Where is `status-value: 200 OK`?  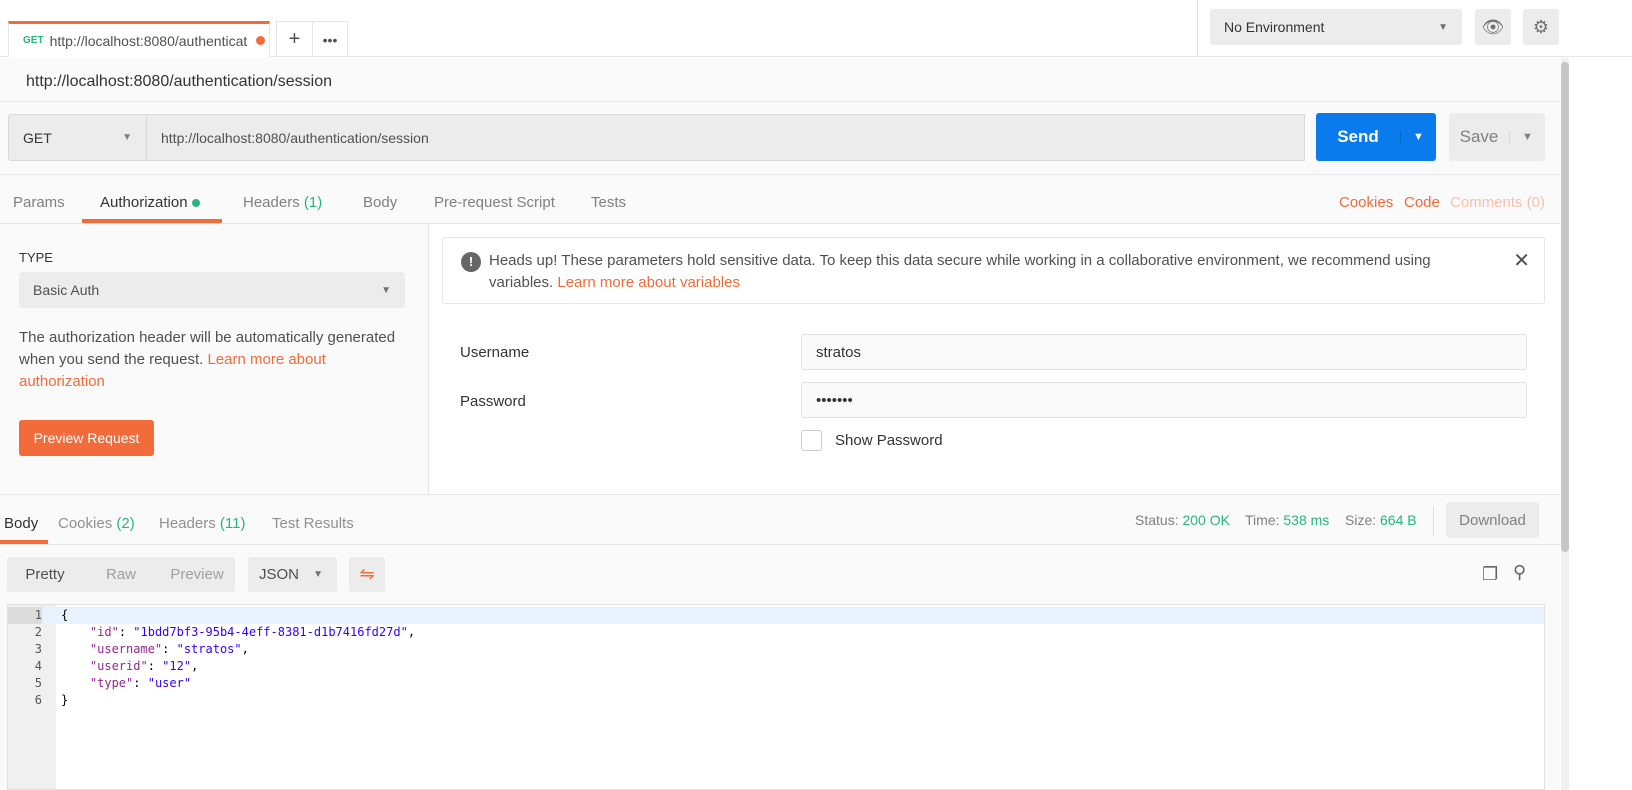
status-value: 200 OK is located at coordinates (1206, 520).